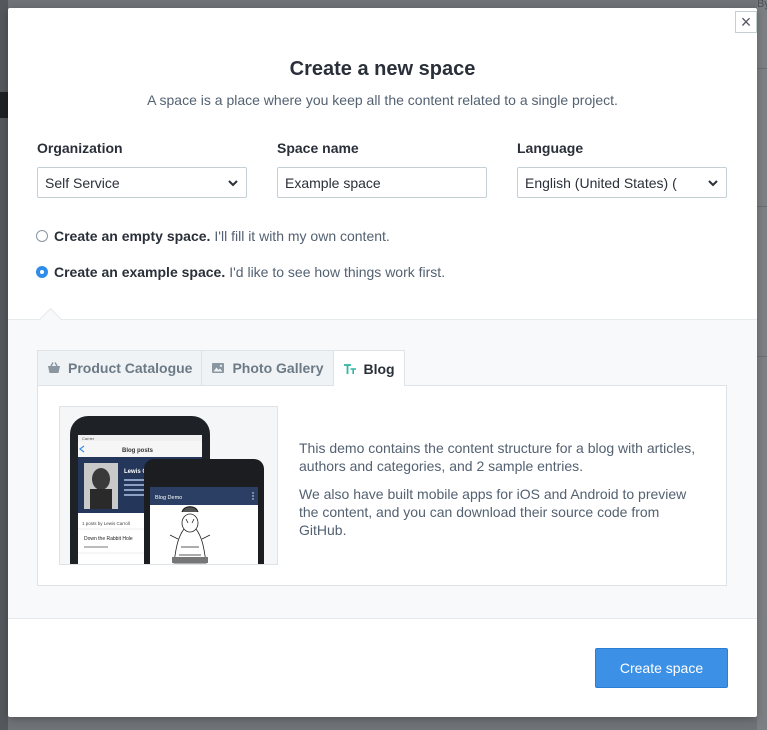  What do you see at coordinates (140, 272) in the screenshot?
I see `example-space-bold: Create an example space.` at bounding box center [140, 272].